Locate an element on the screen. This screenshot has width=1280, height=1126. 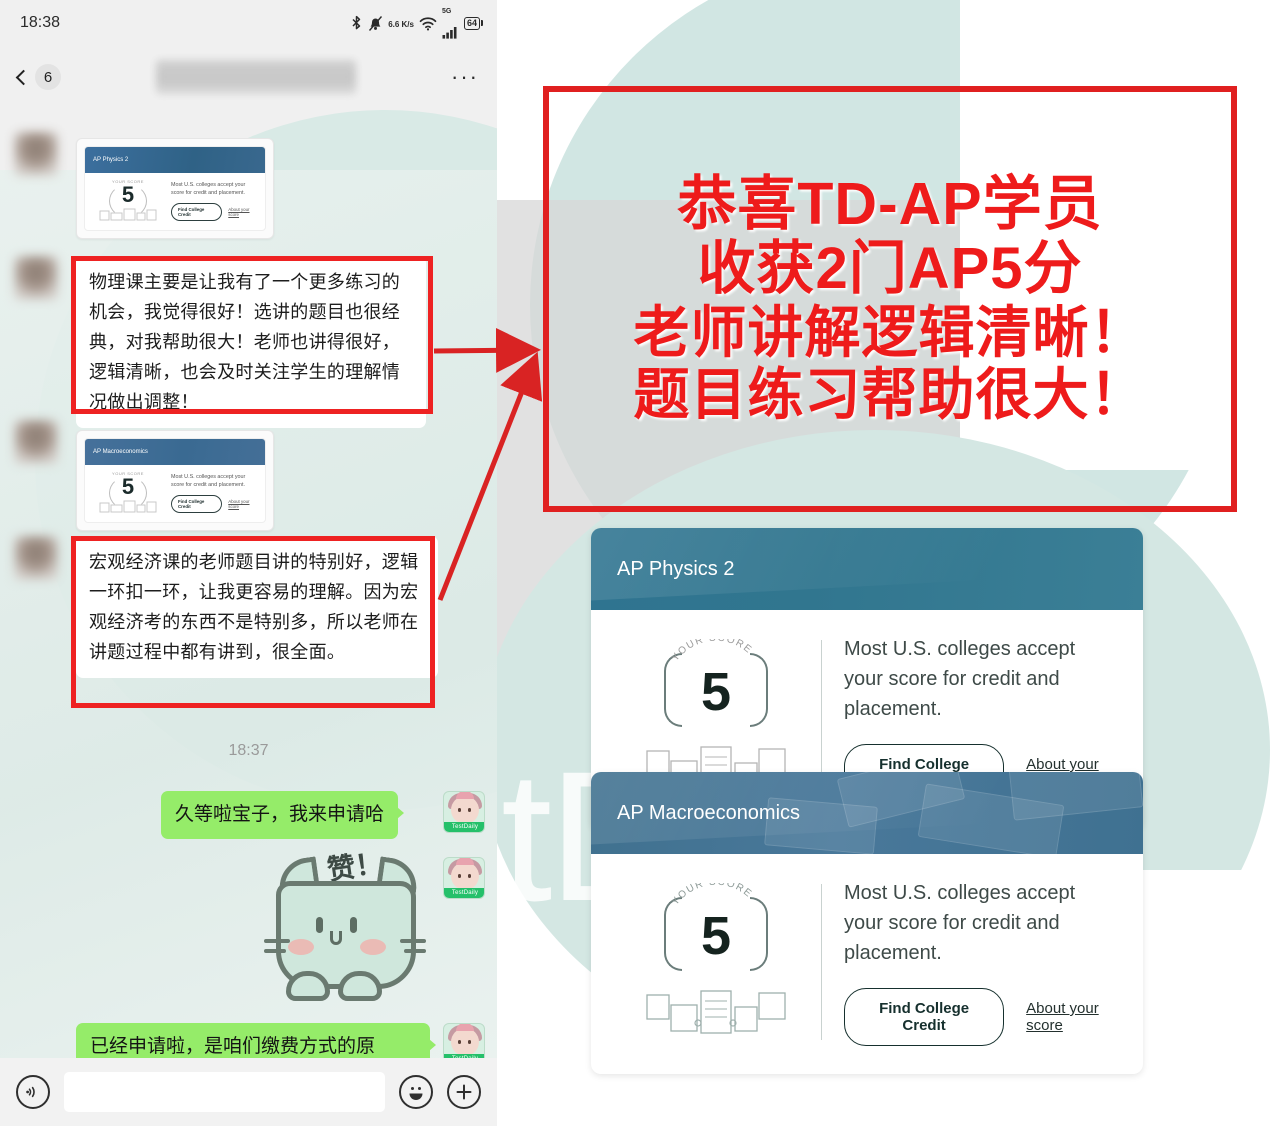
thumbnail-banner: AP Physics 2 is located at coordinates (175, 160).